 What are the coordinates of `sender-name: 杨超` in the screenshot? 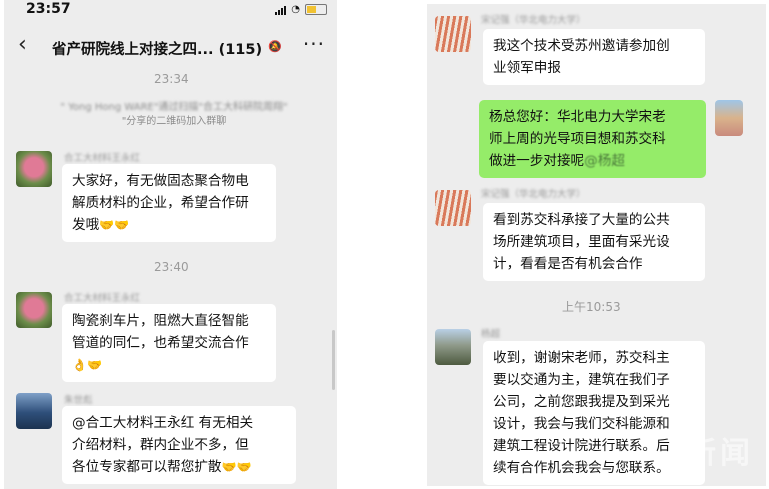 It's located at (491, 334).